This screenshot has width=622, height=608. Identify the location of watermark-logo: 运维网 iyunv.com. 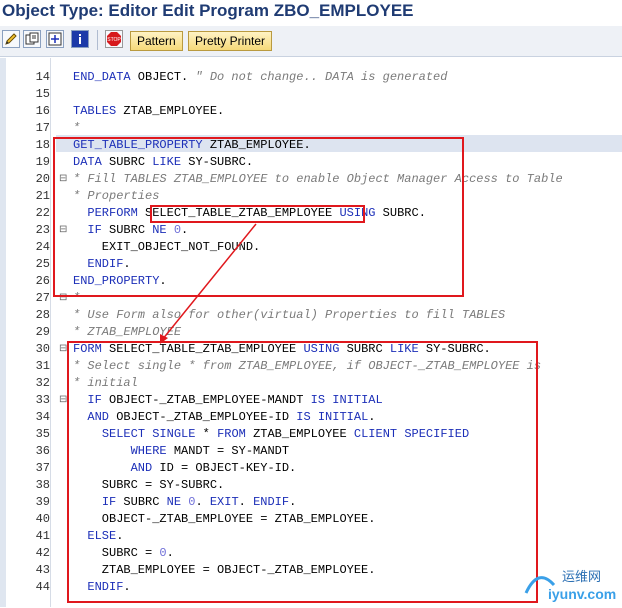
(568, 583).